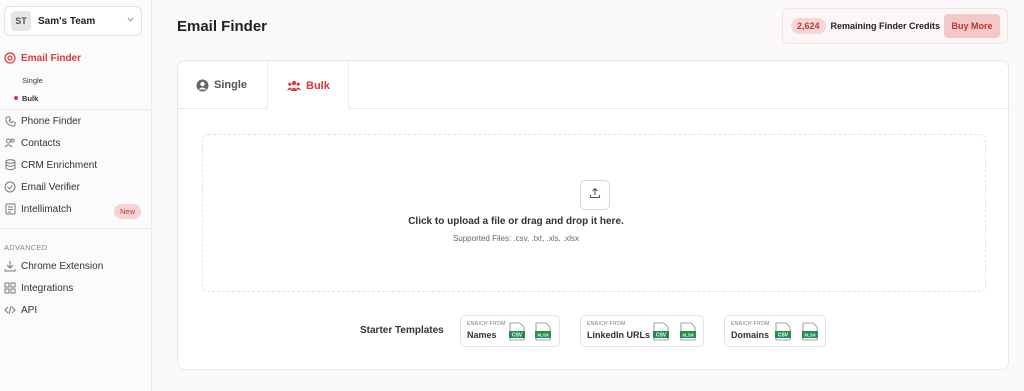 This screenshot has height=391, width=1024. What do you see at coordinates (10, 121) in the screenshot?
I see `phone-icon` at bounding box center [10, 121].